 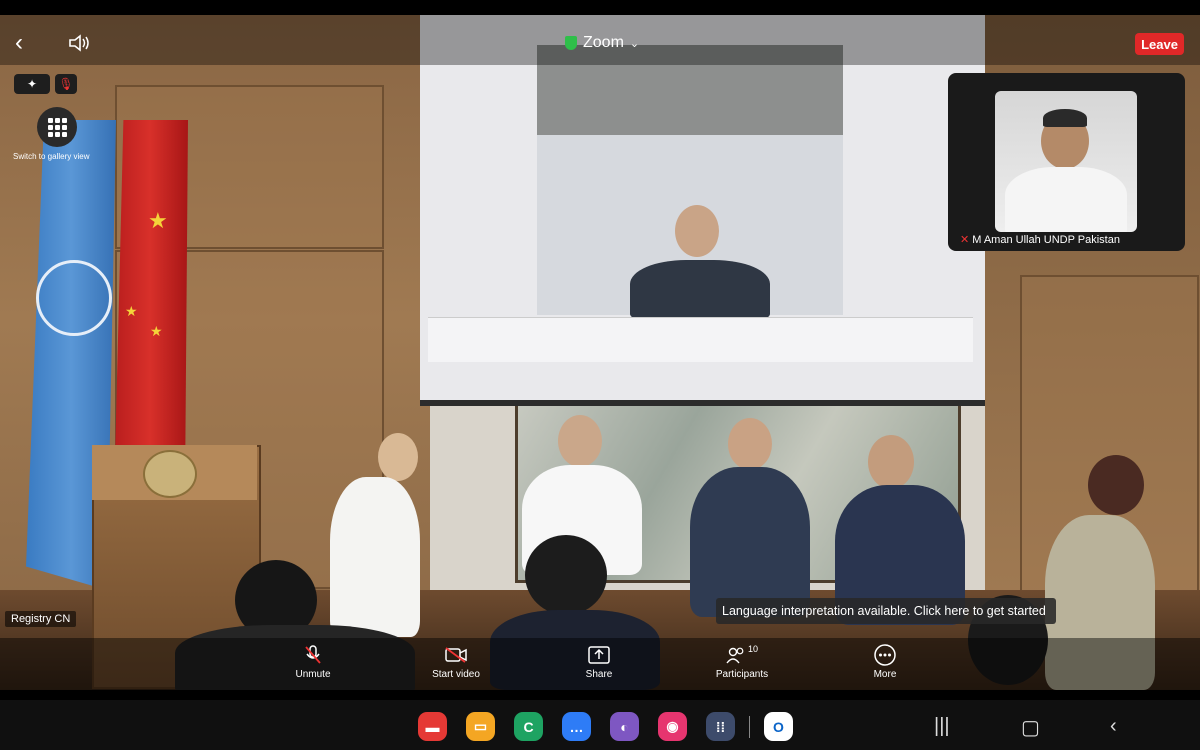 I want to click on meeting-title-button: Zoom ⌄, so click(x=602, y=43).